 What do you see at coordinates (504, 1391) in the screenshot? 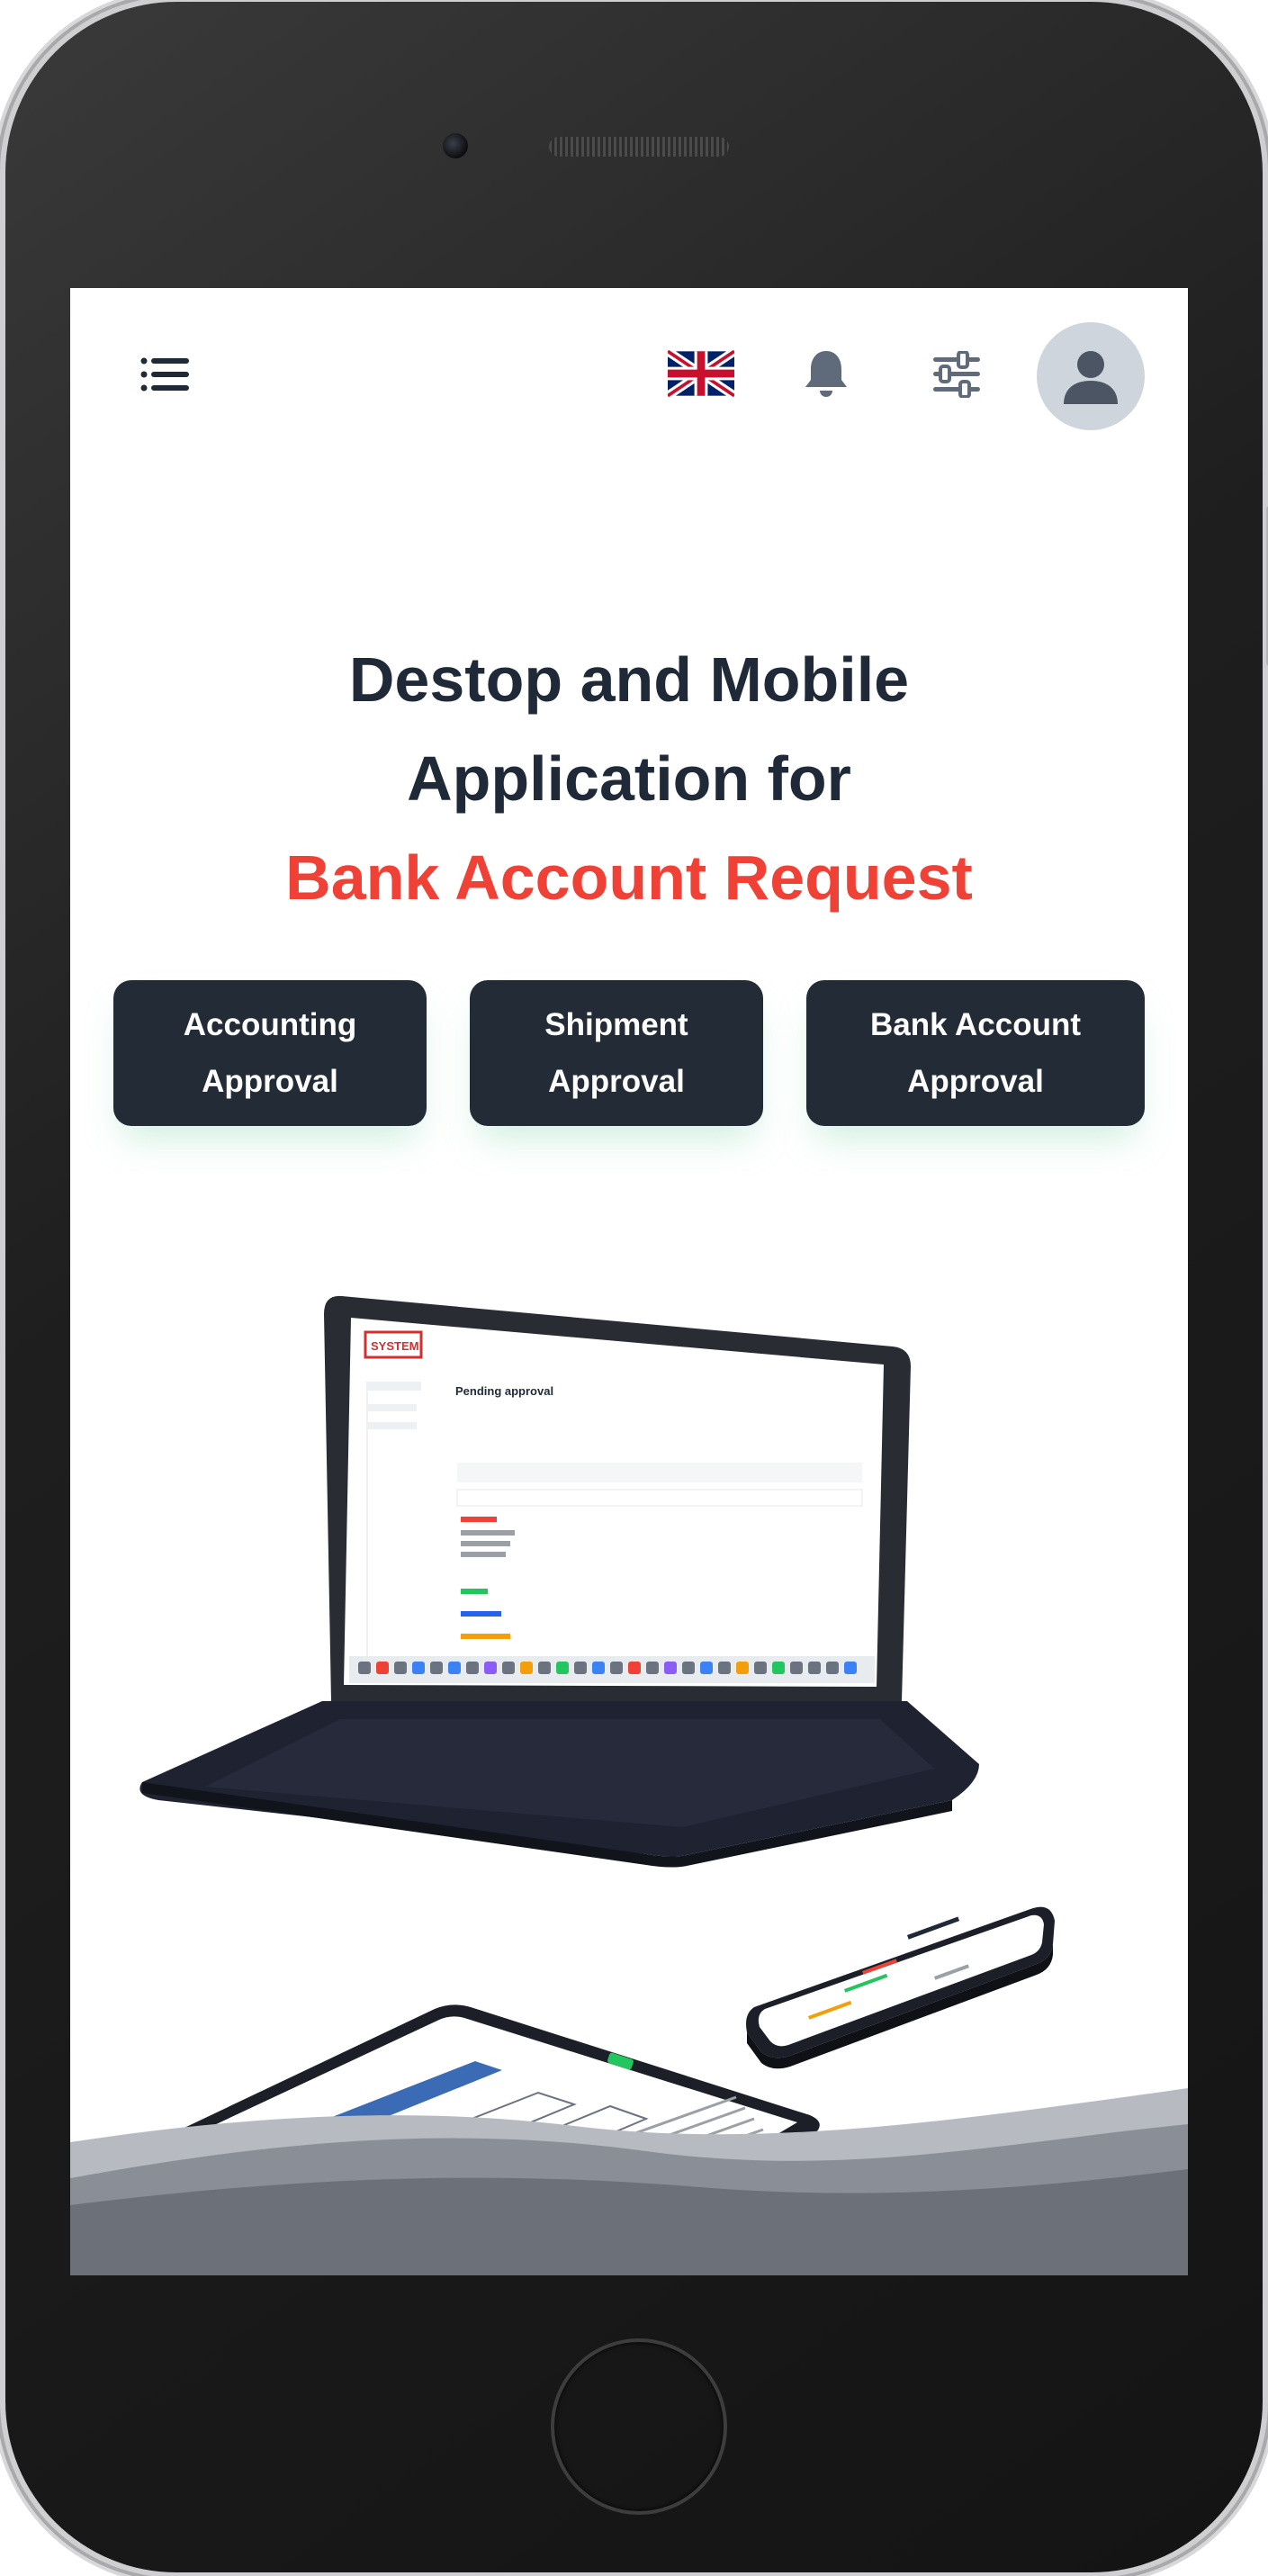
I see `laptop-screen-title: Pending approval` at bounding box center [504, 1391].